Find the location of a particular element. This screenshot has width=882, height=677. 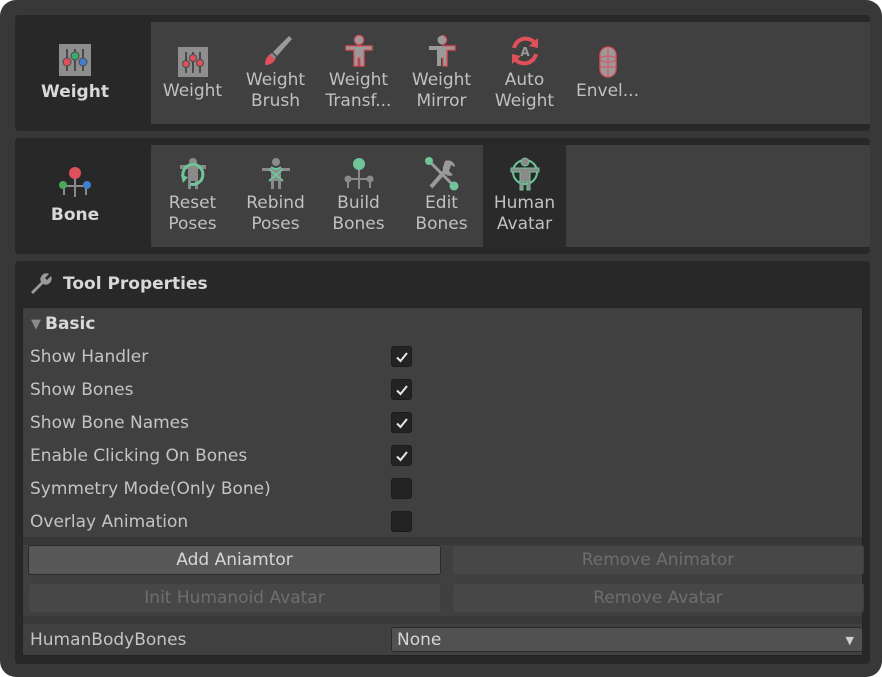

show-handler-checkbox is located at coordinates (401, 356).